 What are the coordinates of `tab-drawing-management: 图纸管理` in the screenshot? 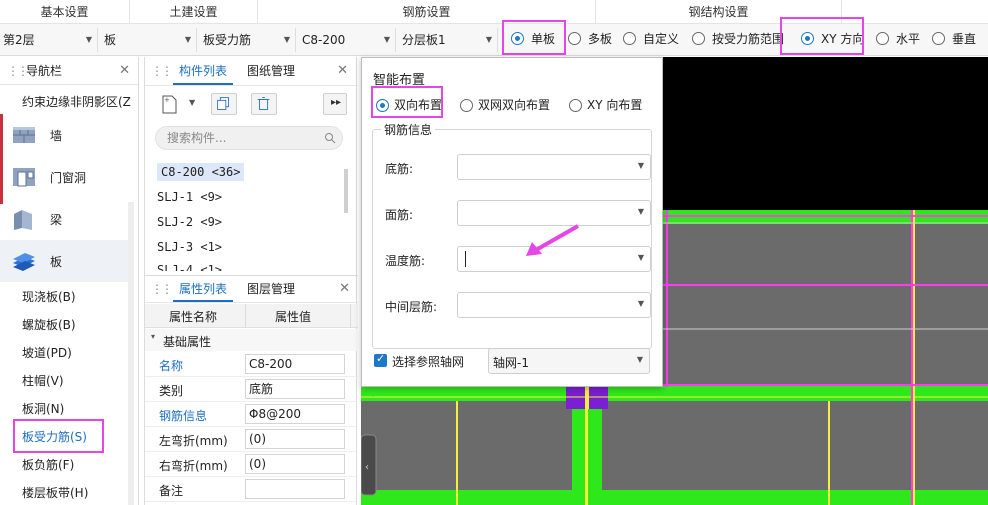 It's located at (271, 71).